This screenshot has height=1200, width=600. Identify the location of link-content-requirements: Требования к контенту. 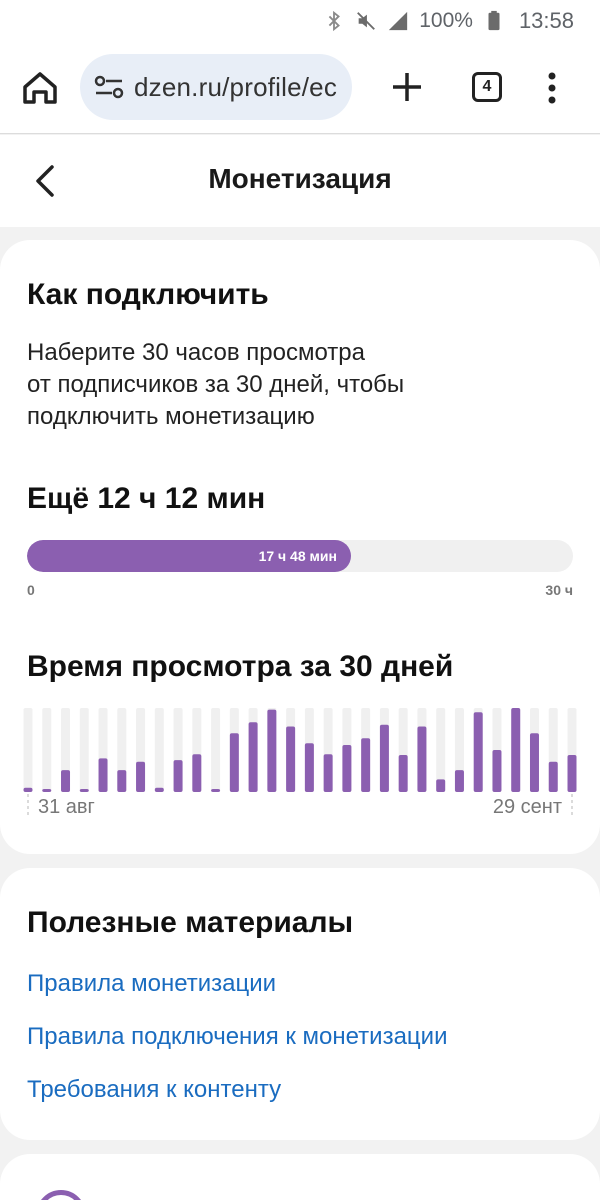
(154, 1090).